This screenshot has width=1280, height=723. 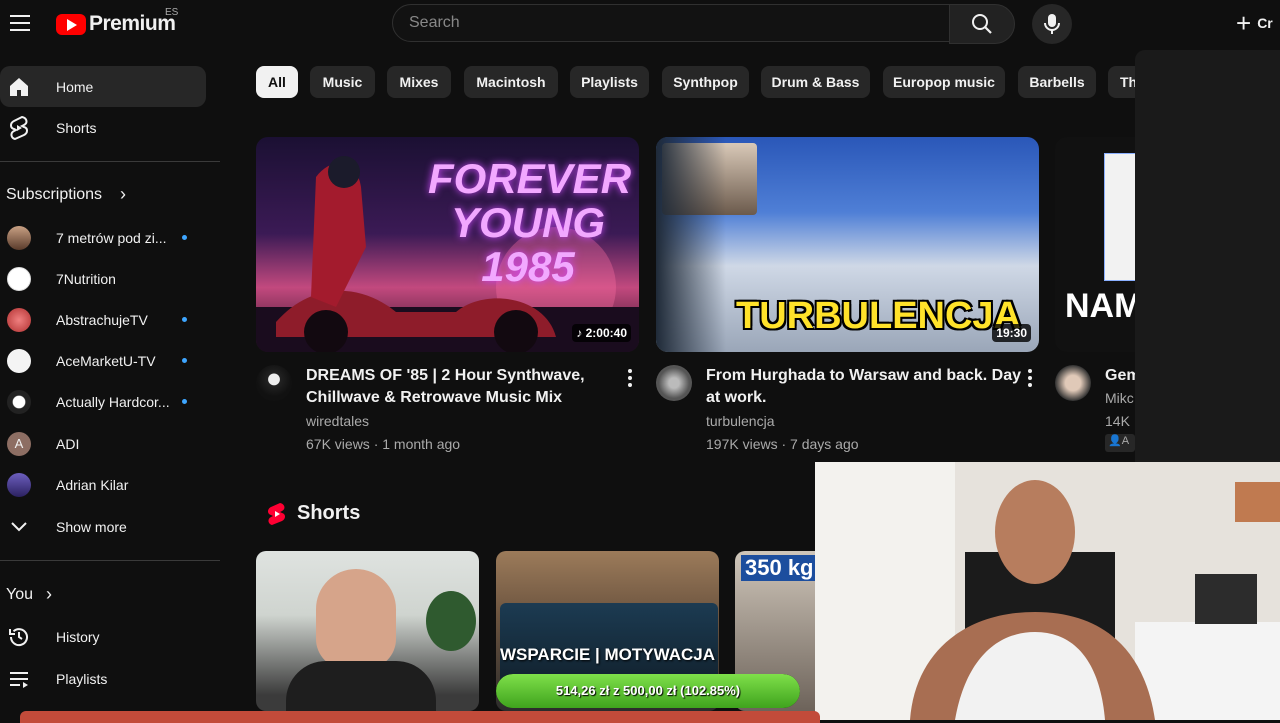 What do you see at coordinates (607, 654) in the screenshot?
I see `thumbnail-text: WSPARCIE | MOTYWACJA` at bounding box center [607, 654].